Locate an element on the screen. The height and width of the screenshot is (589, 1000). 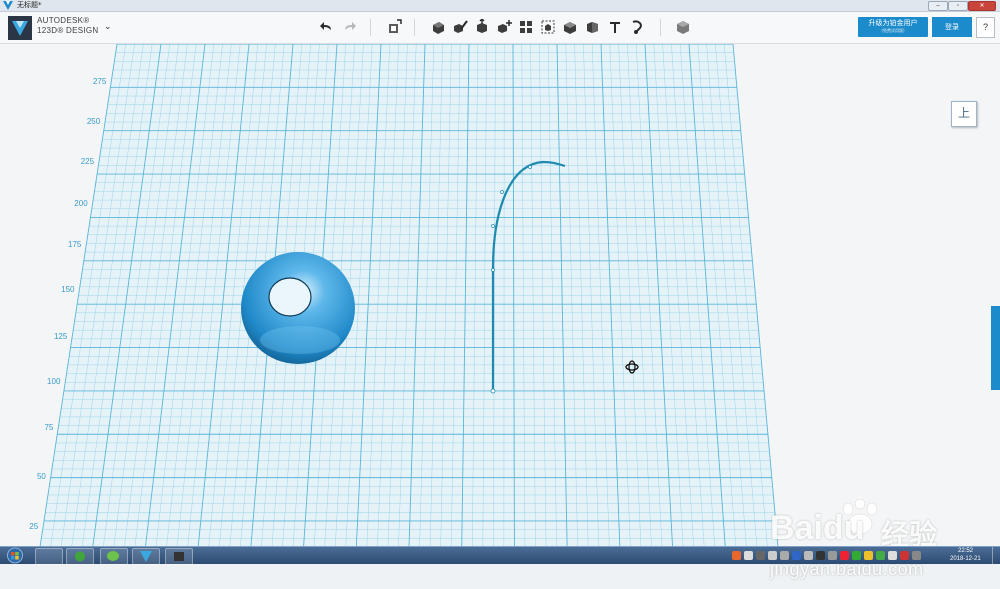
media-icon is located at coordinates (179, 556).